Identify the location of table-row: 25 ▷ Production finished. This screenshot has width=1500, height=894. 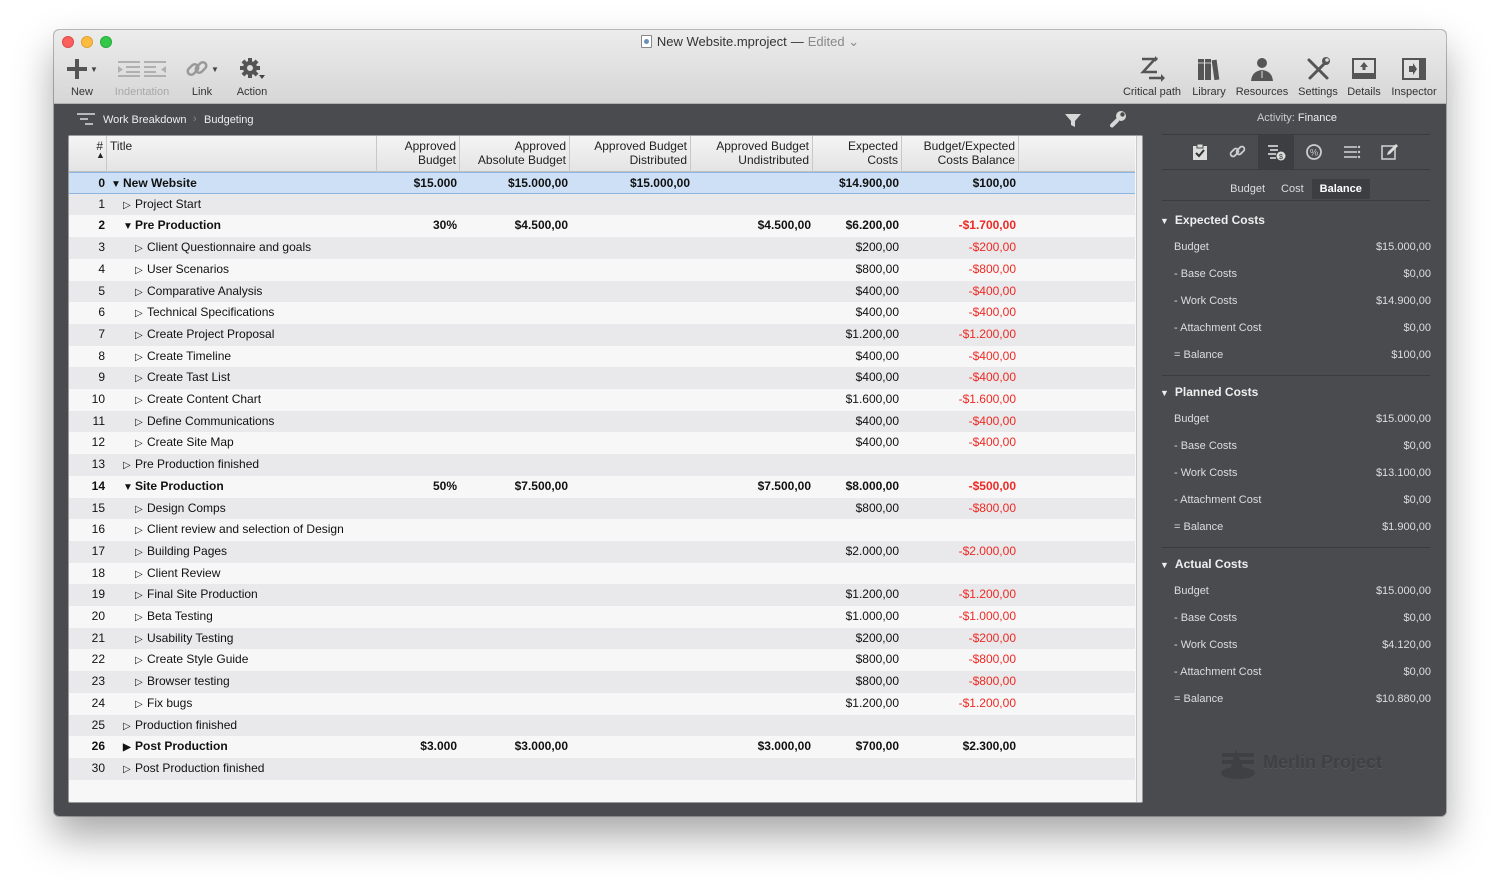
(602, 725).